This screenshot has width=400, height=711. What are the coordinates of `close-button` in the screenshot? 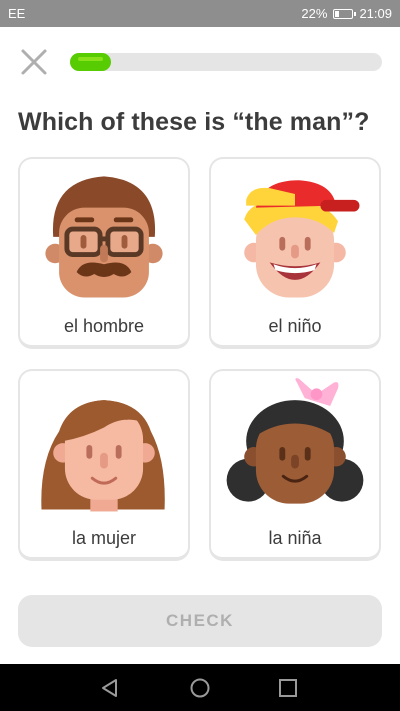 It's located at (34, 62).